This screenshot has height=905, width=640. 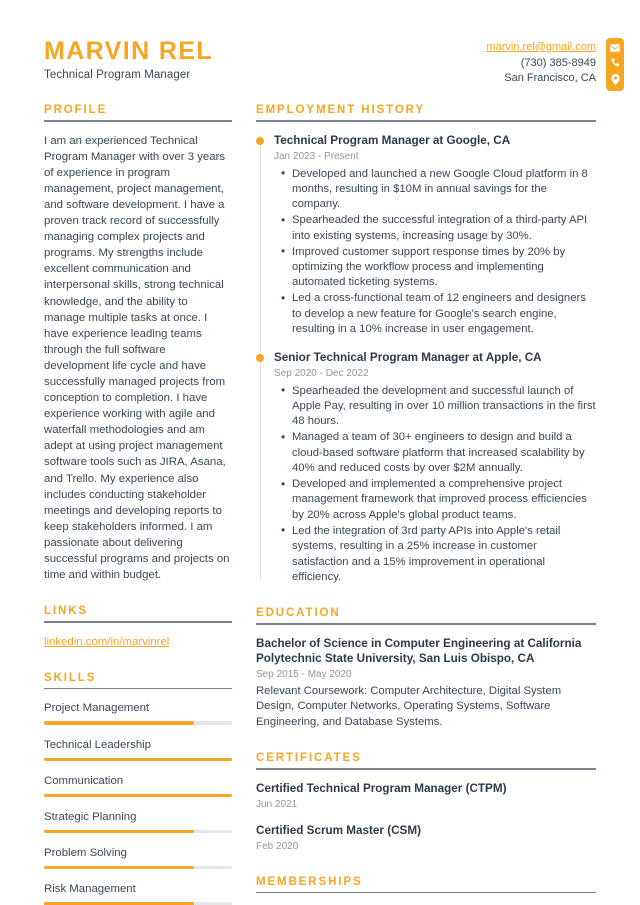 I want to click on skill-name: Problem Solving, so click(x=85, y=853).